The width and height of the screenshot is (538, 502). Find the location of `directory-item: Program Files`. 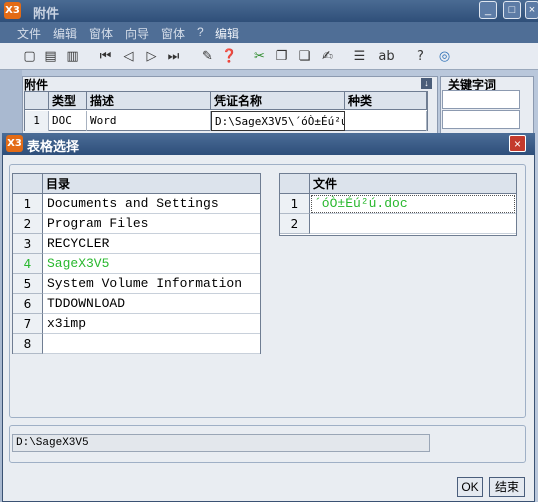

directory-item: Program Files is located at coordinates (151, 224).